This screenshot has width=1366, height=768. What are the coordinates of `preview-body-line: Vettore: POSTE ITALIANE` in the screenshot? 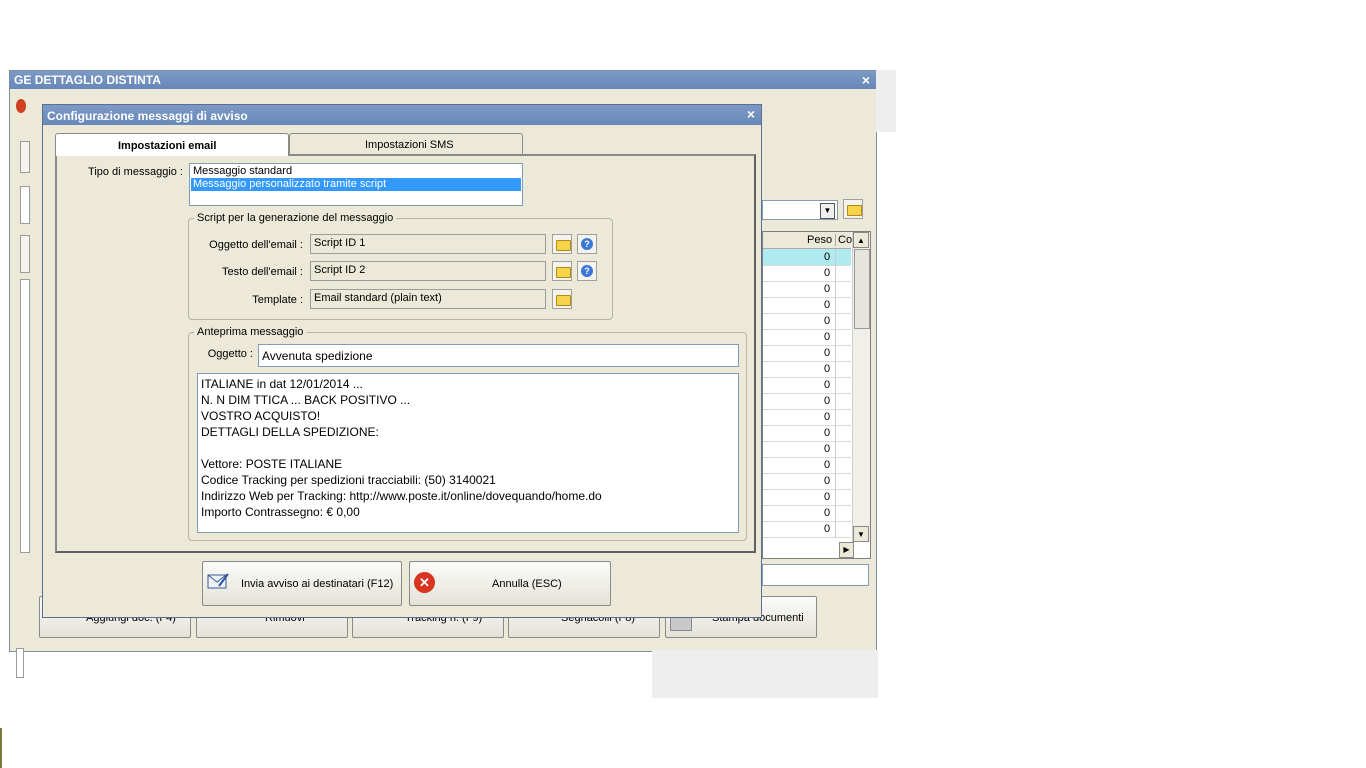 It's located at (272, 464).